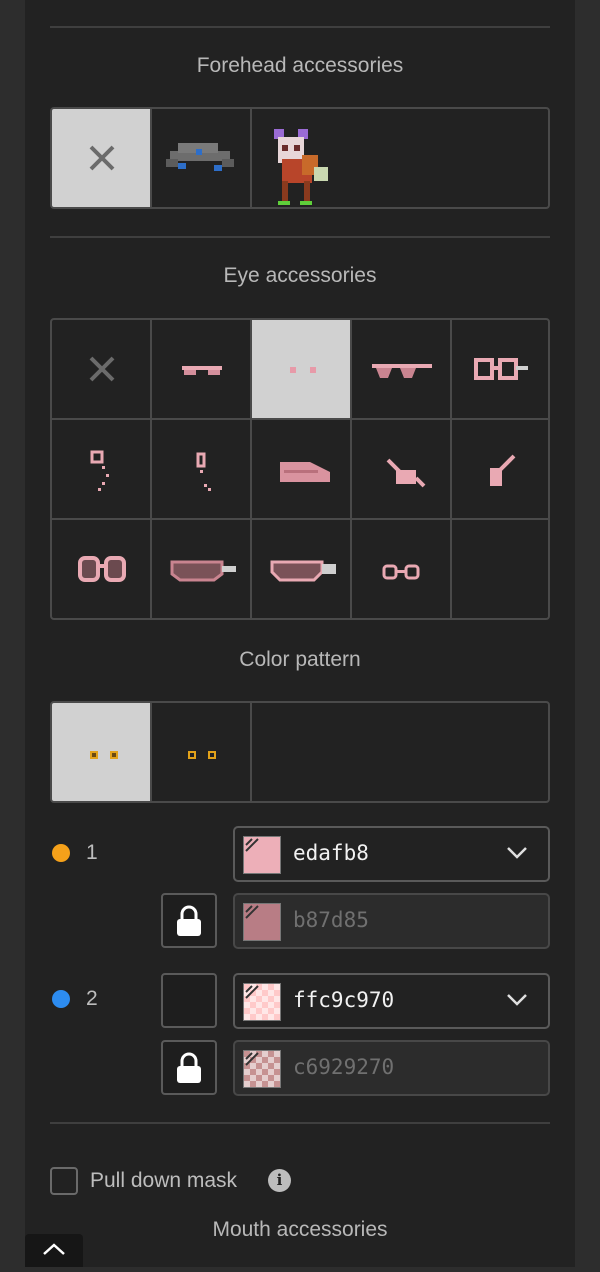  I want to click on pattern-section-title: Color pattern, so click(300, 659).